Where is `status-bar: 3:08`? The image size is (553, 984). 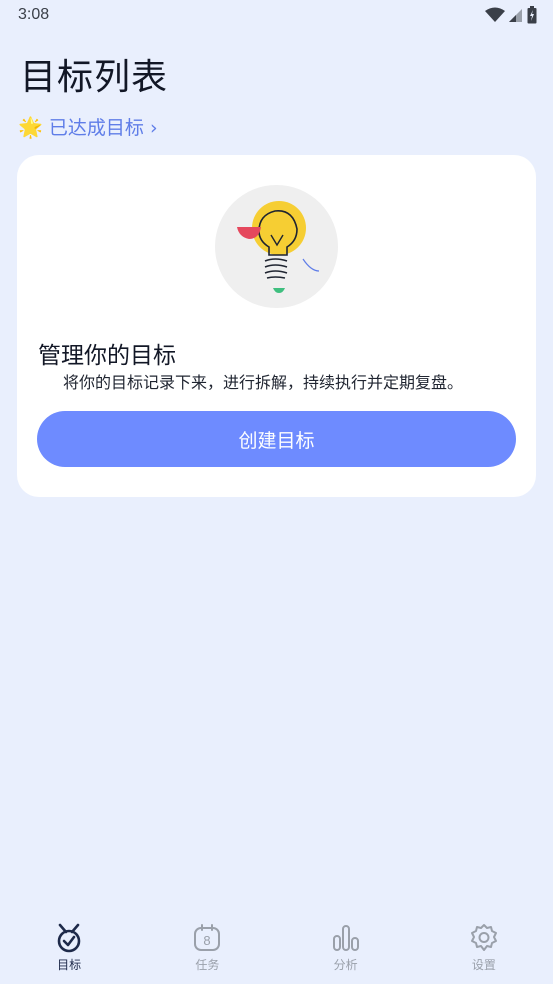
status-bar: 3:08 is located at coordinates (276, 15).